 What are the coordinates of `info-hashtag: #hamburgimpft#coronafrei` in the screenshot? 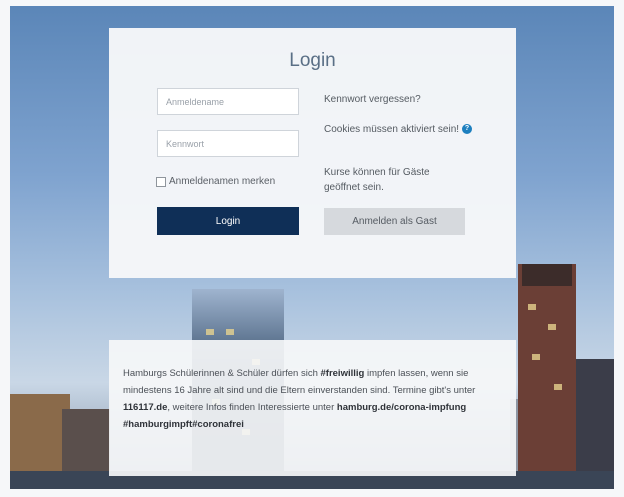 It's located at (183, 424).